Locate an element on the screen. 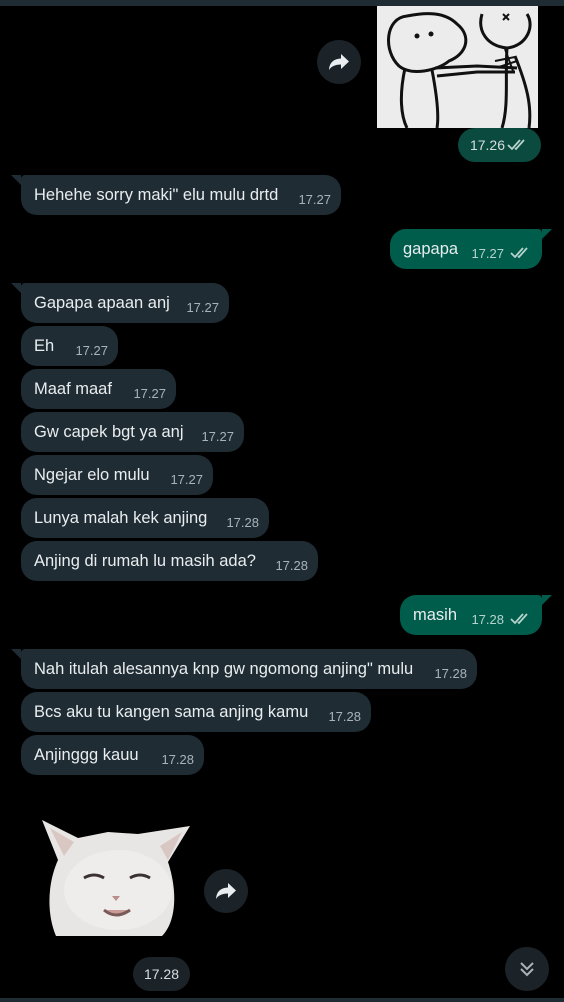 The height and width of the screenshot is (1002, 564). message-text: Hehehe sorry maki" elu mulu drtd is located at coordinates (156, 194).